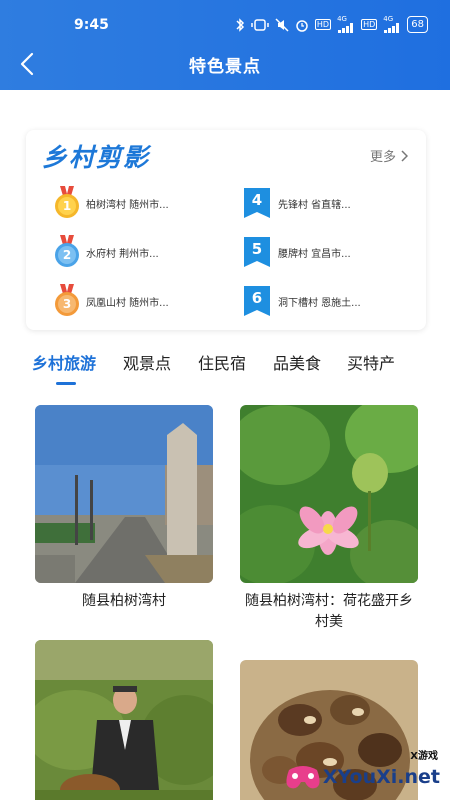  I want to click on content-card-1: 随县柏树湾村, so click(124, 508).